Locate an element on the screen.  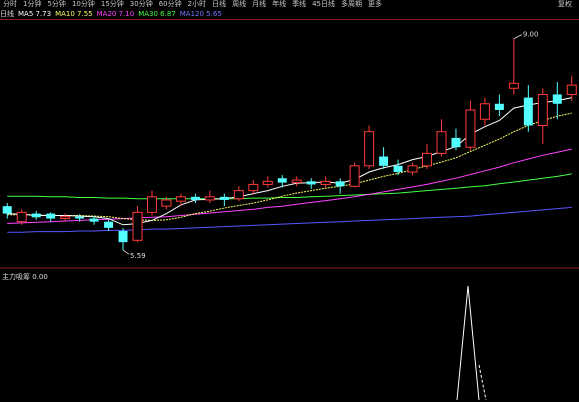
high-price-label: 9.00 is located at coordinates (531, 35).